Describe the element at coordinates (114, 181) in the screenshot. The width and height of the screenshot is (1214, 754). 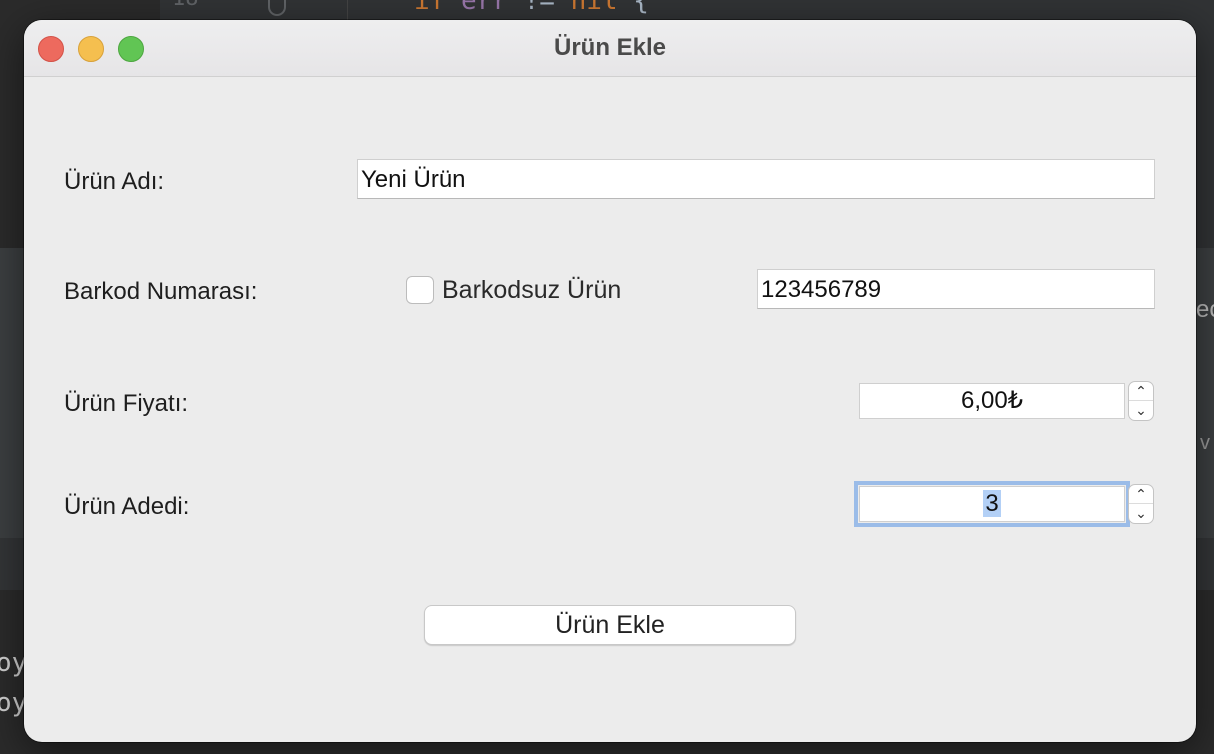
I see `product-name-label: Ürün Adı:` at that location.